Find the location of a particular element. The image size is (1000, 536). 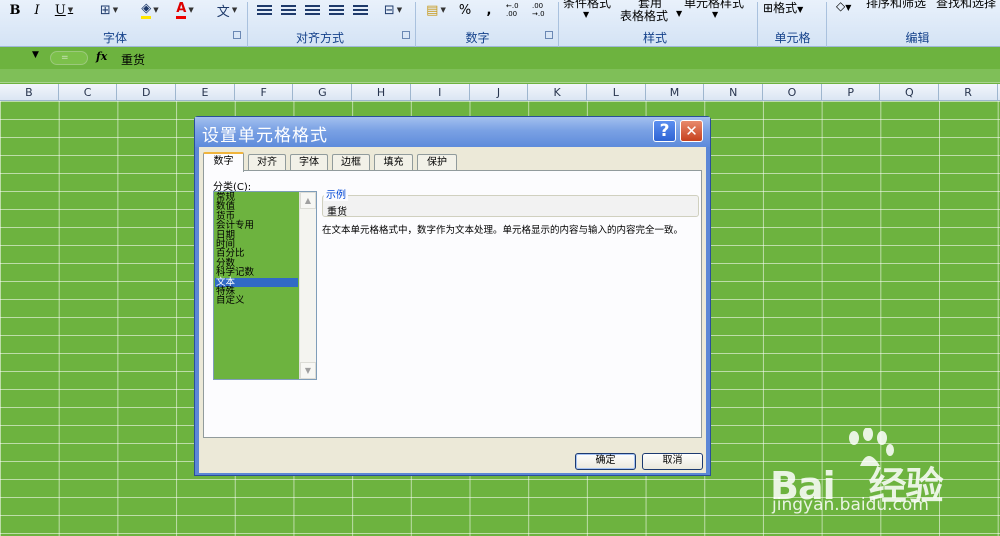

borders-icon: ⊞ is located at coordinates (105, 10).